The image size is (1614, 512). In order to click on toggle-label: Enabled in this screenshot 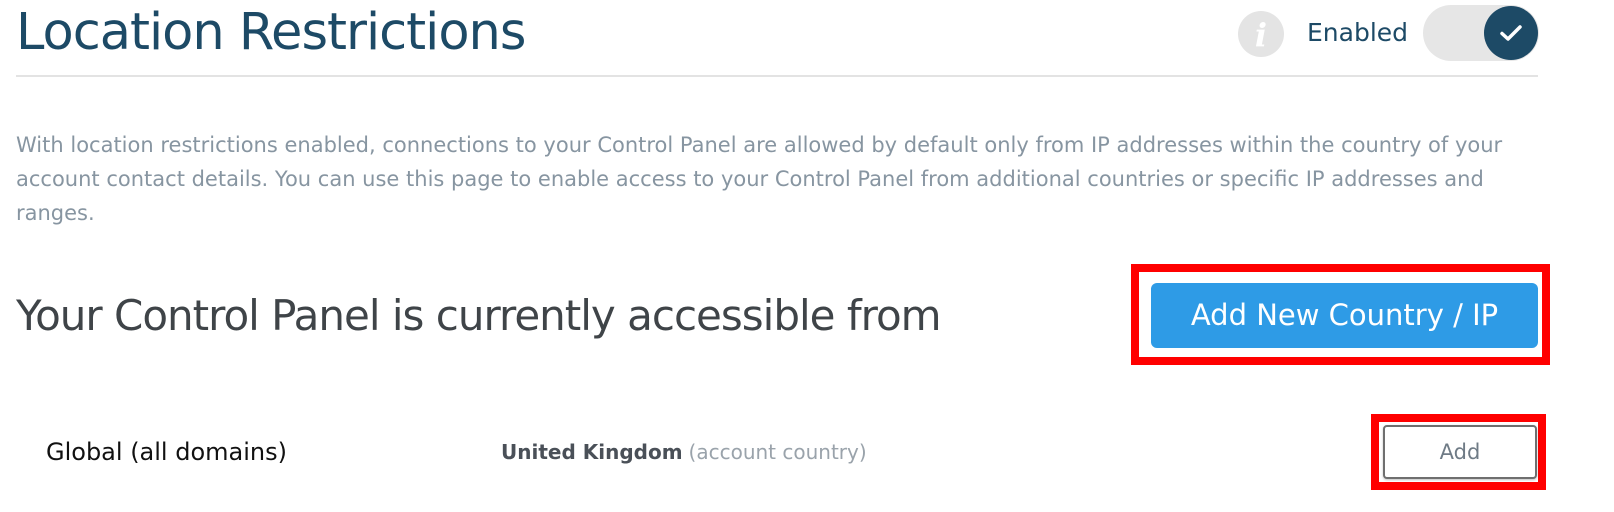, I will do `click(1358, 32)`.